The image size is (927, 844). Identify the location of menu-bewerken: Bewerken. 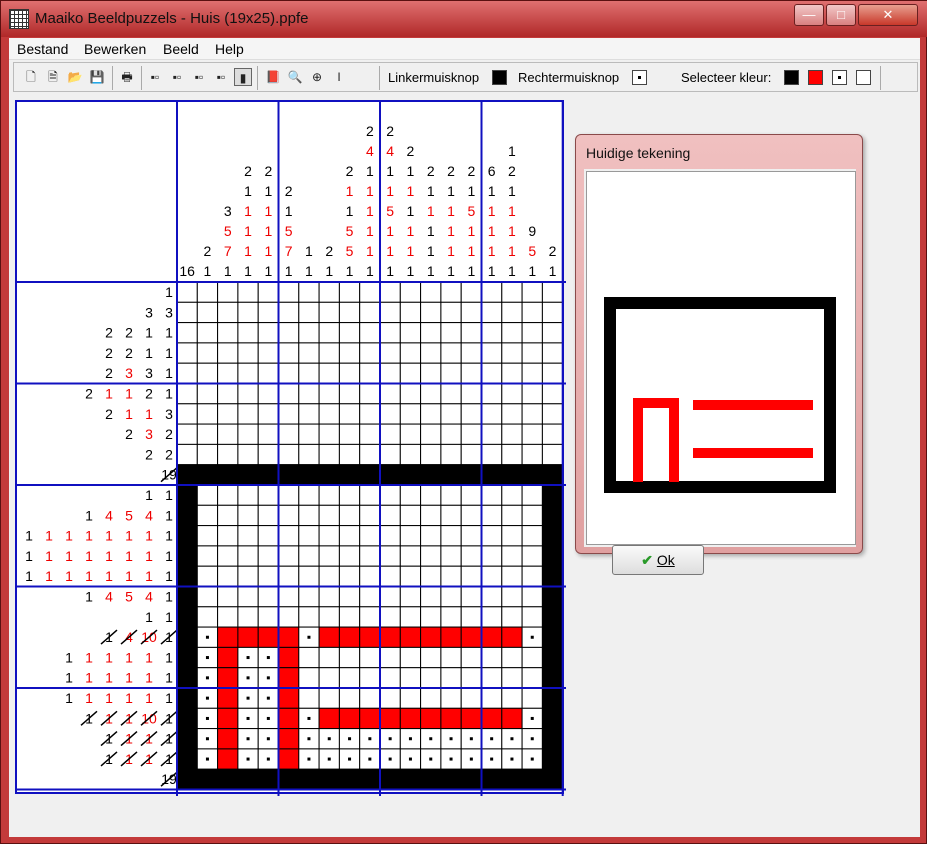
(115, 49).